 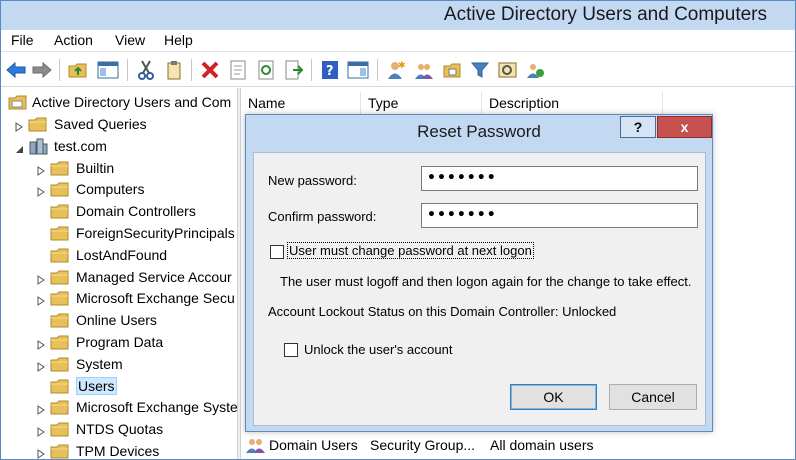 What do you see at coordinates (130, 40) in the screenshot?
I see `menu-view: View` at bounding box center [130, 40].